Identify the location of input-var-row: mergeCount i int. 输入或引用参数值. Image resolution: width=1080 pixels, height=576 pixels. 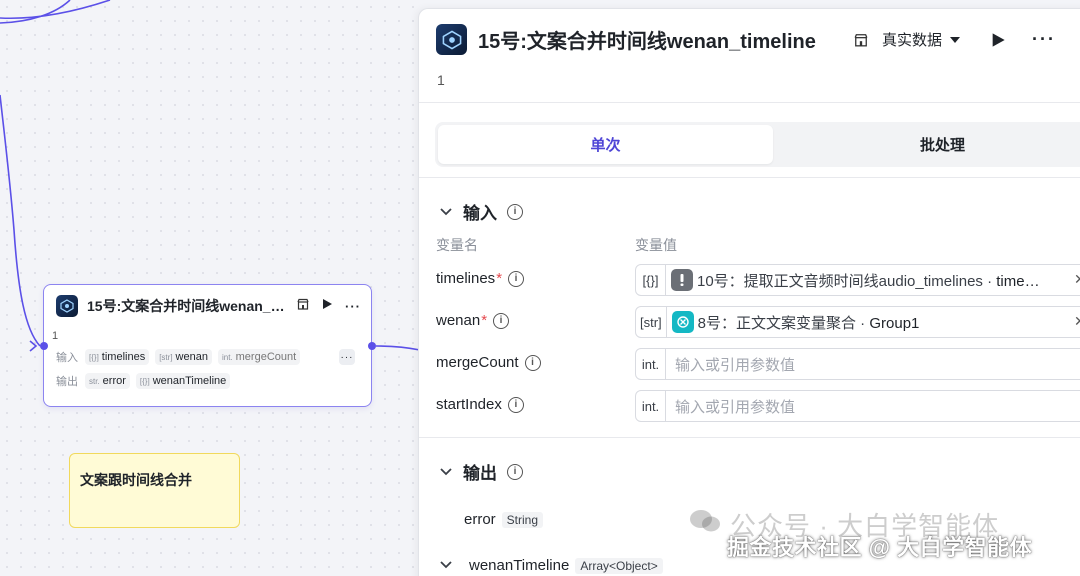
(749, 364).